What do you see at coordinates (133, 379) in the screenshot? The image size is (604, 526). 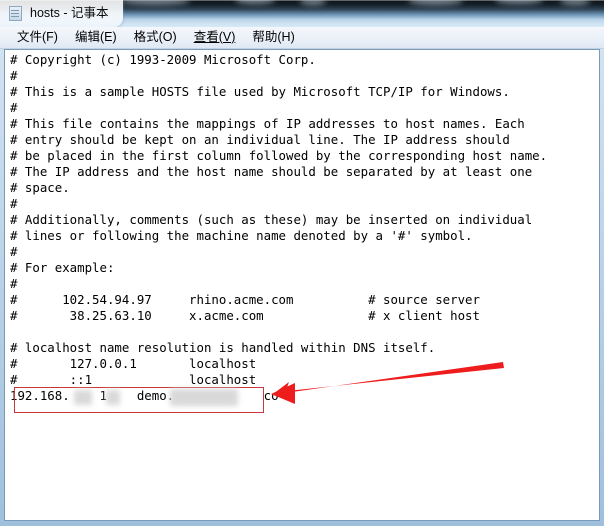 I see `editor-line: # ::1 localhost` at bounding box center [133, 379].